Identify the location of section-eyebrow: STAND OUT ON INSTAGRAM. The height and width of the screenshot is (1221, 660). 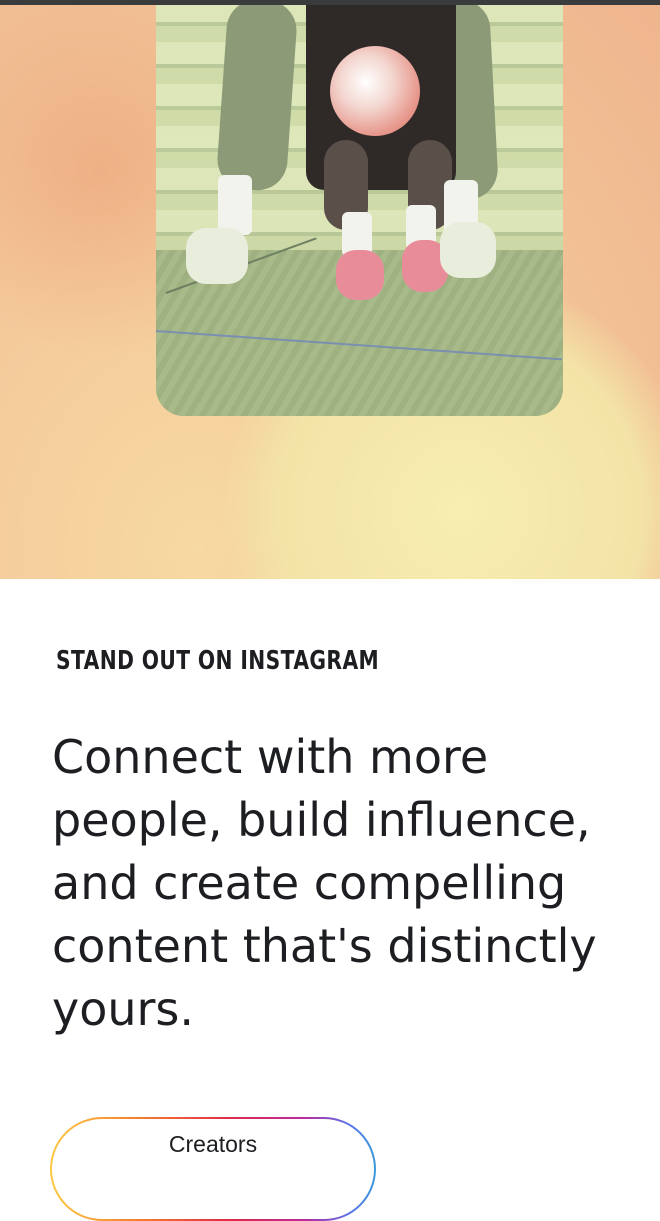
(218, 661).